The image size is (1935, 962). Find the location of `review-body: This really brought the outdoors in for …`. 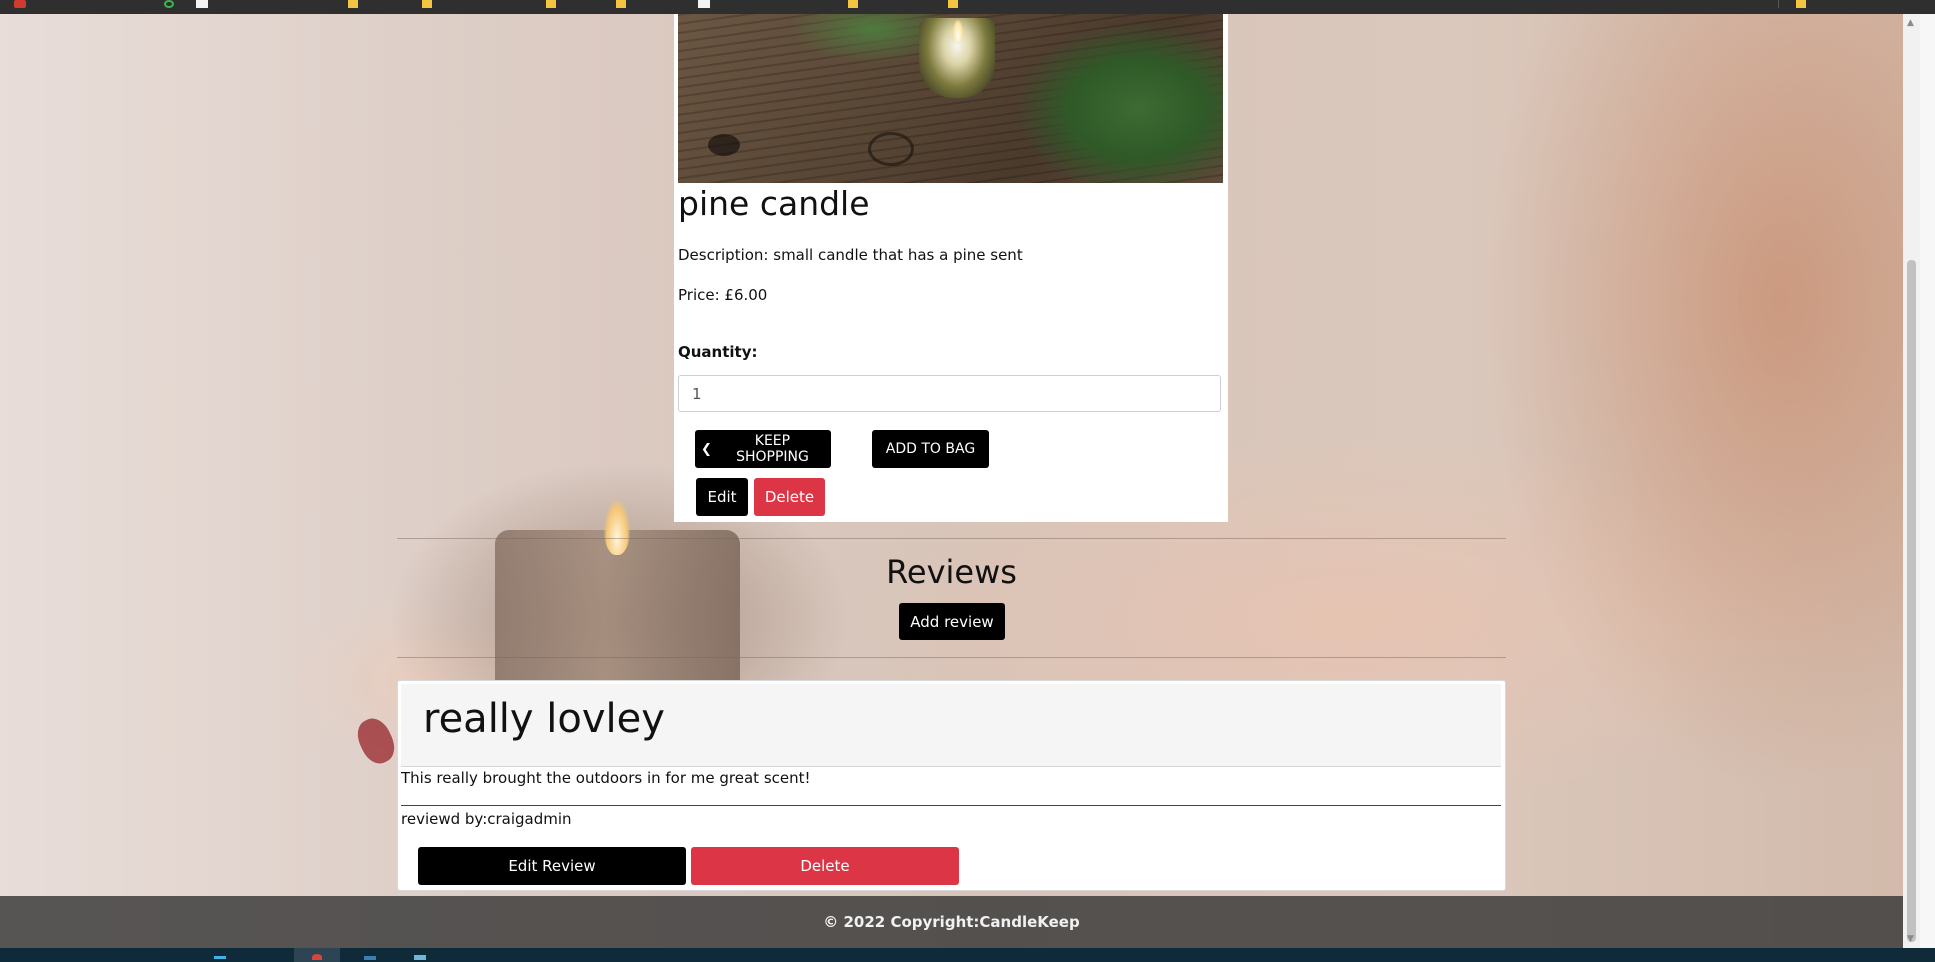

review-body: This really brought the outdoors in for … is located at coordinates (606, 778).